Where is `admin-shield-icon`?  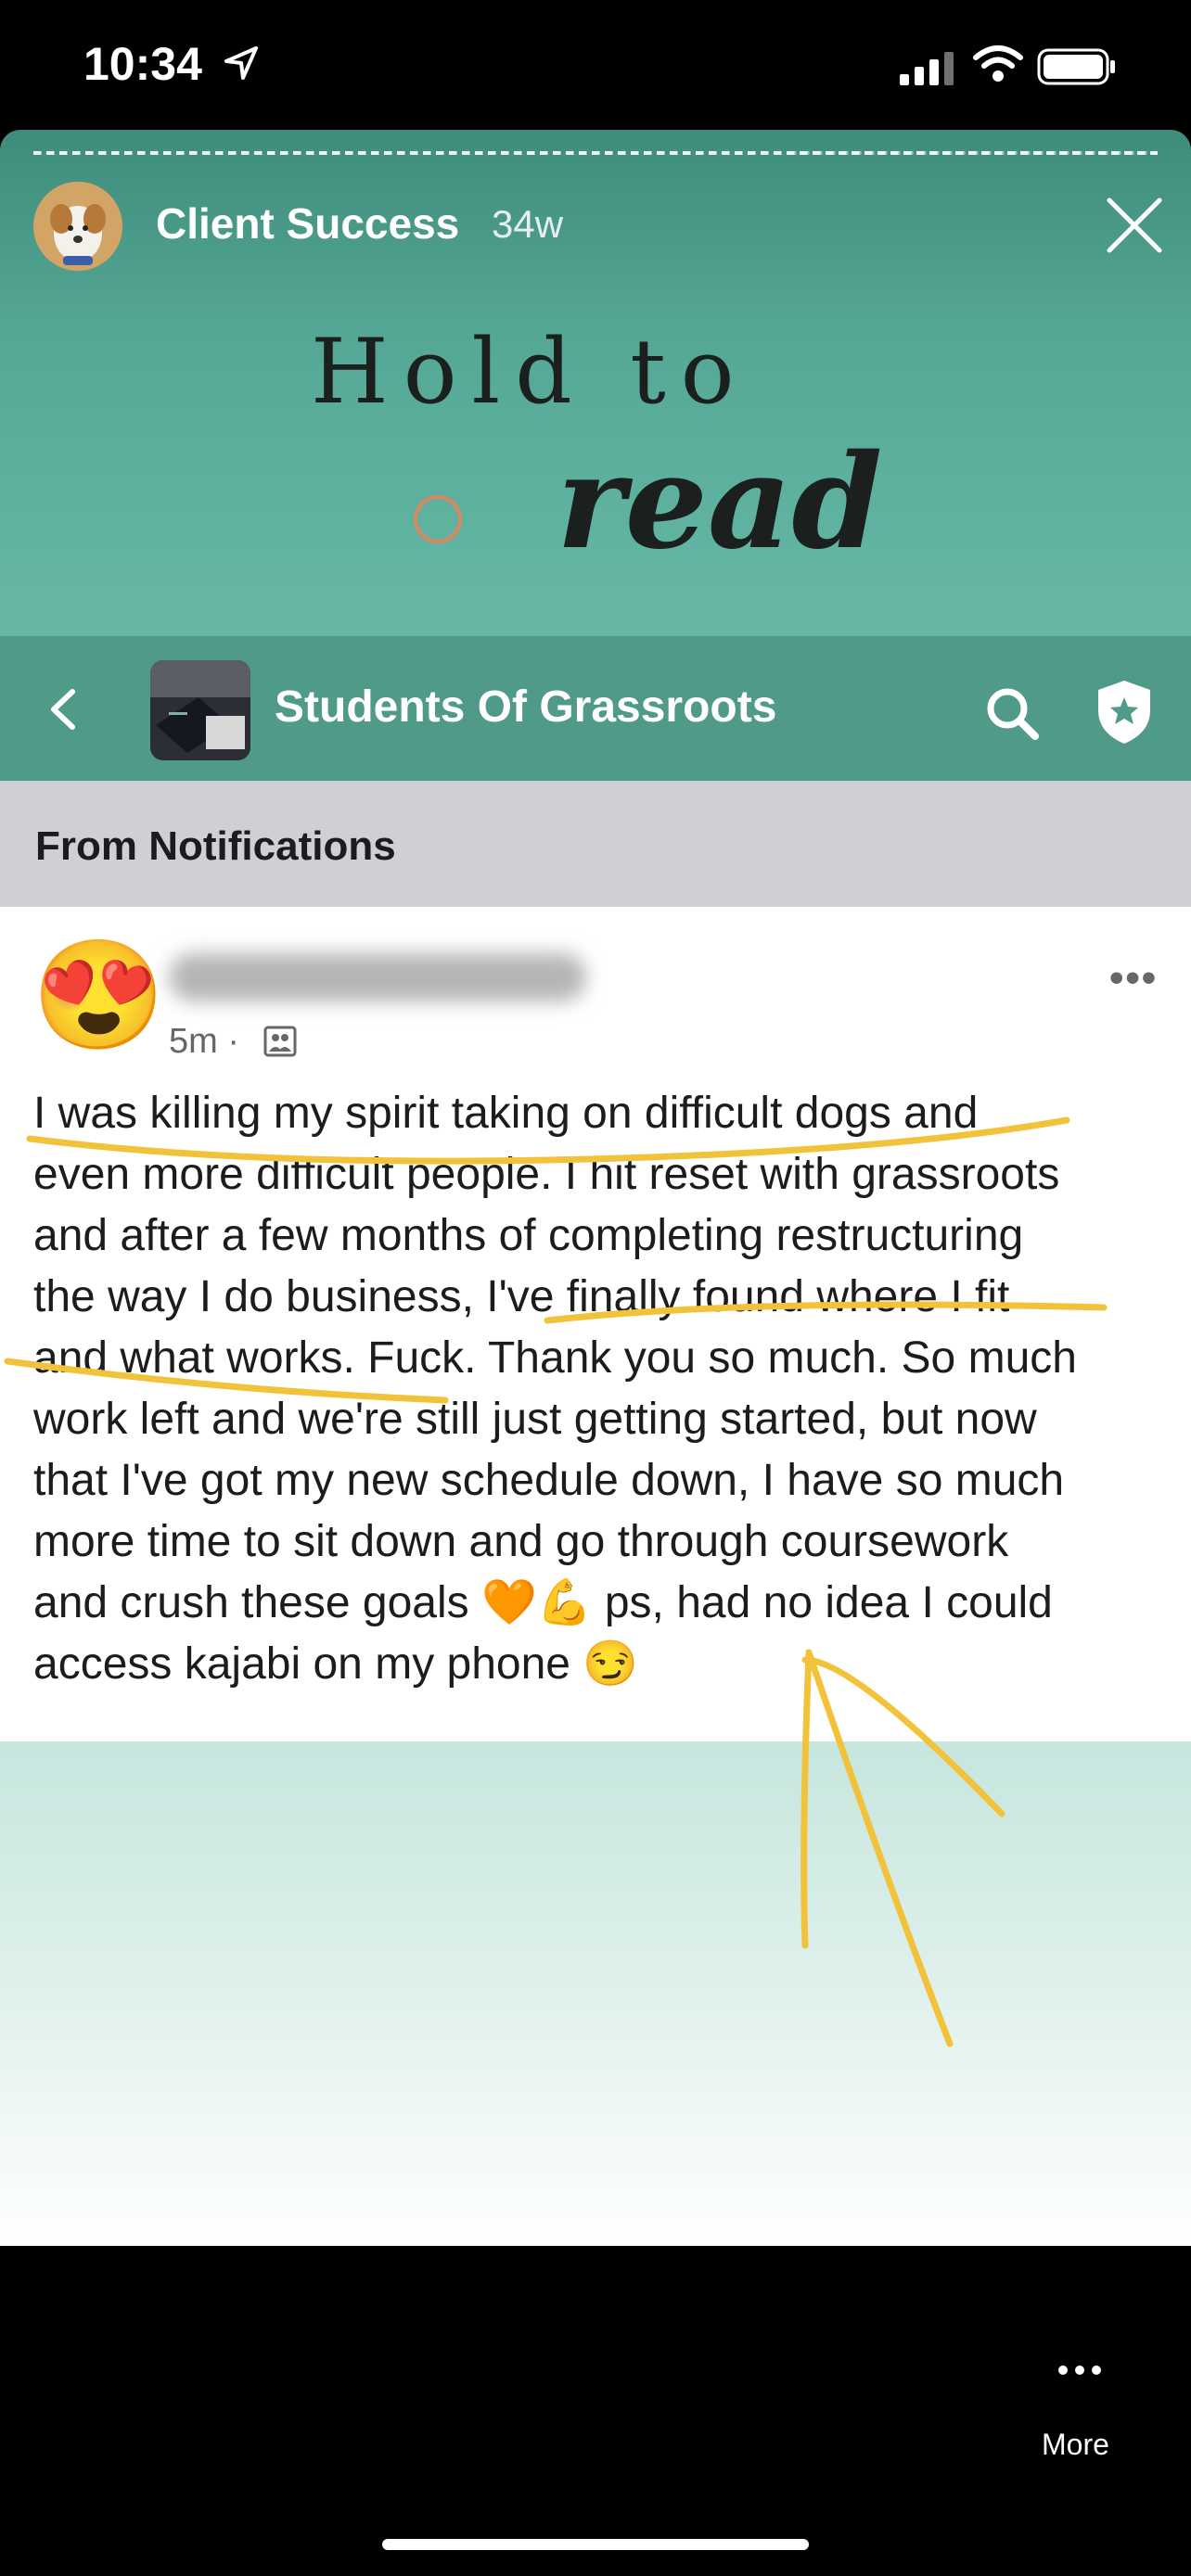 admin-shield-icon is located at coordinates (1124, 712).